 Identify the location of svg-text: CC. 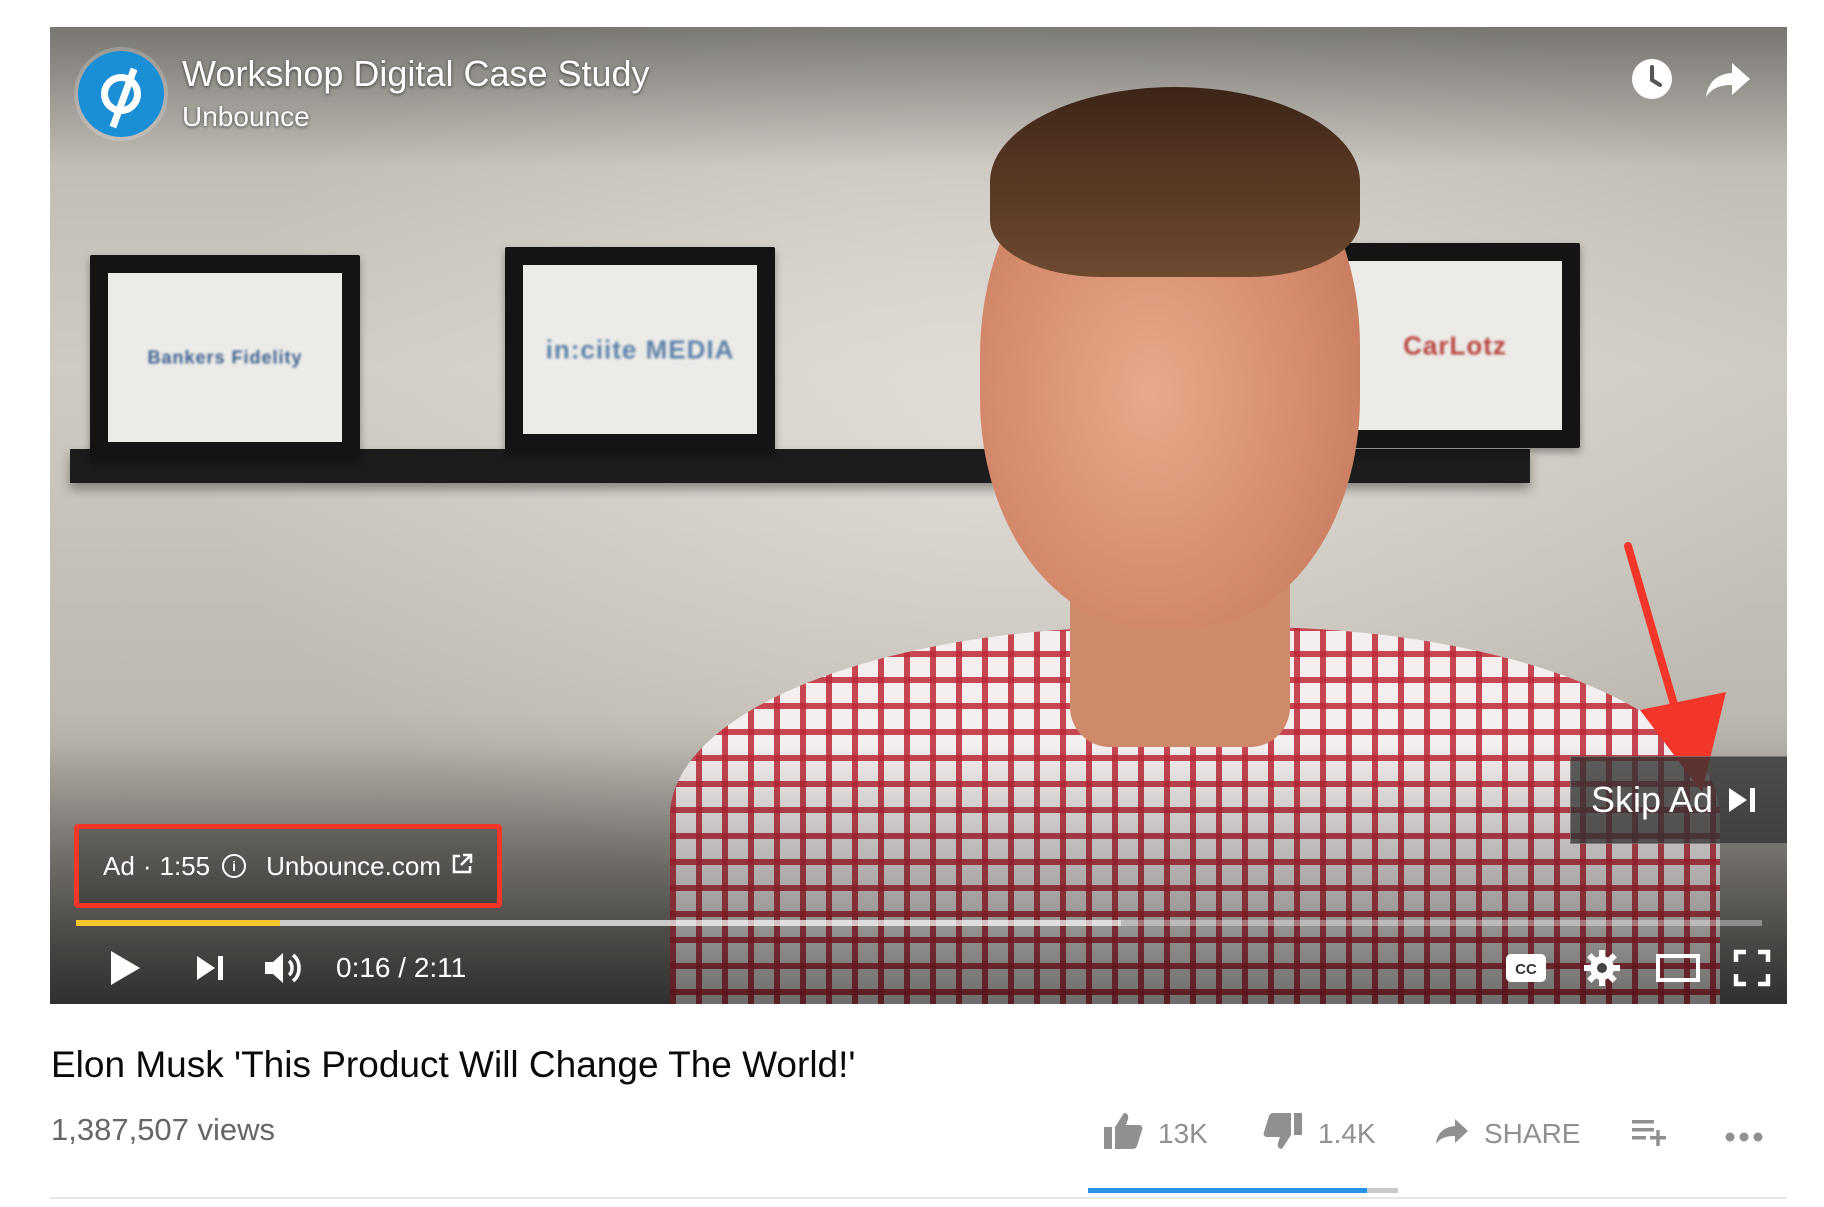
(1526, 969).